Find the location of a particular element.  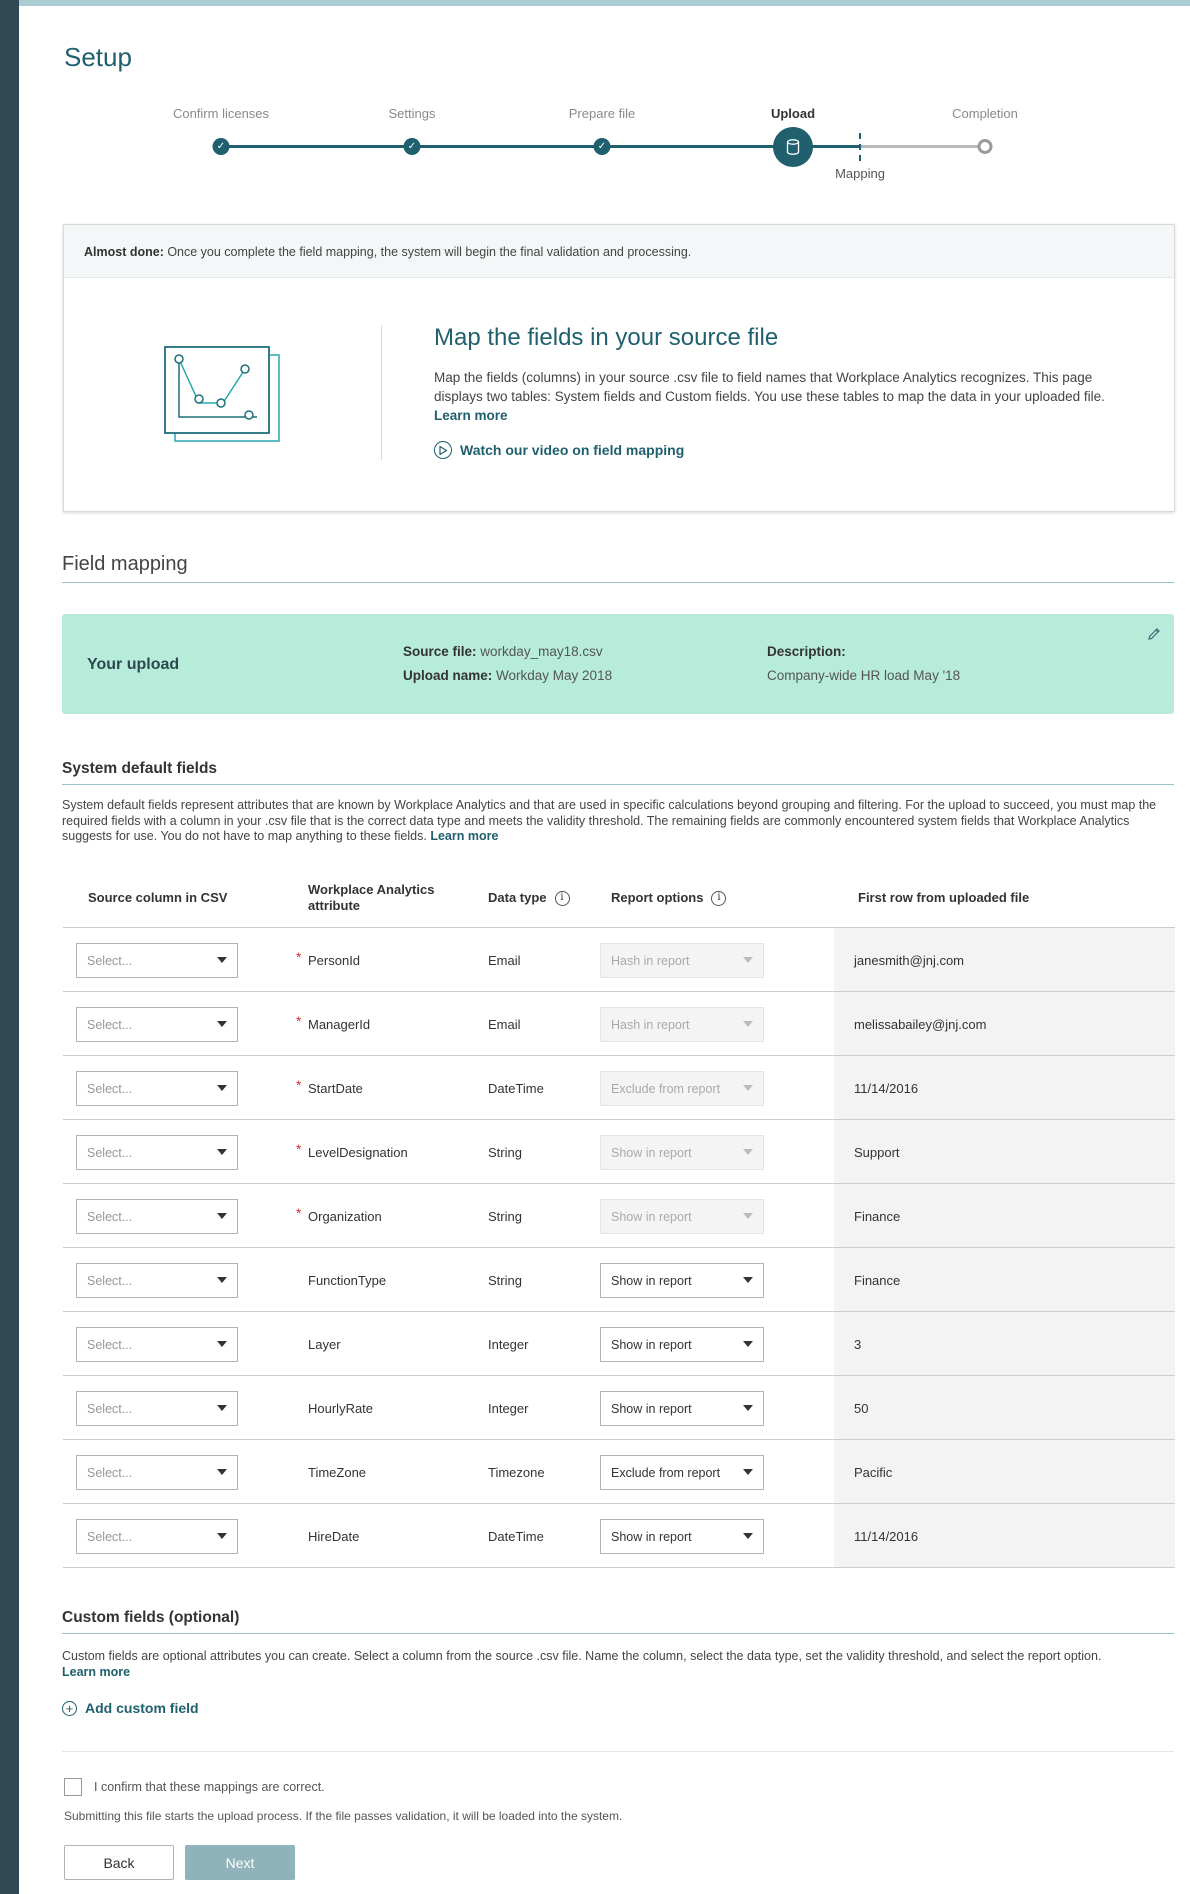

back-button: Back is located at coordinates (119, 1862).